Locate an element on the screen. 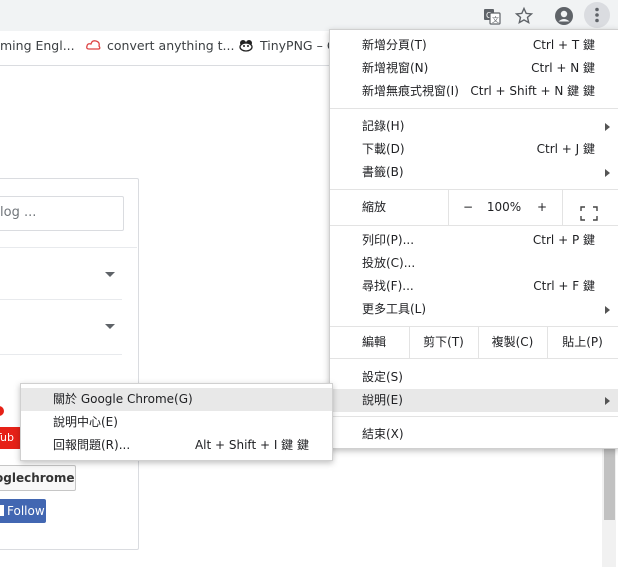 This screenshot has height=567, width=618. menu-item-more-tools: 更多工具(L) is located at coordinates (474, 309).